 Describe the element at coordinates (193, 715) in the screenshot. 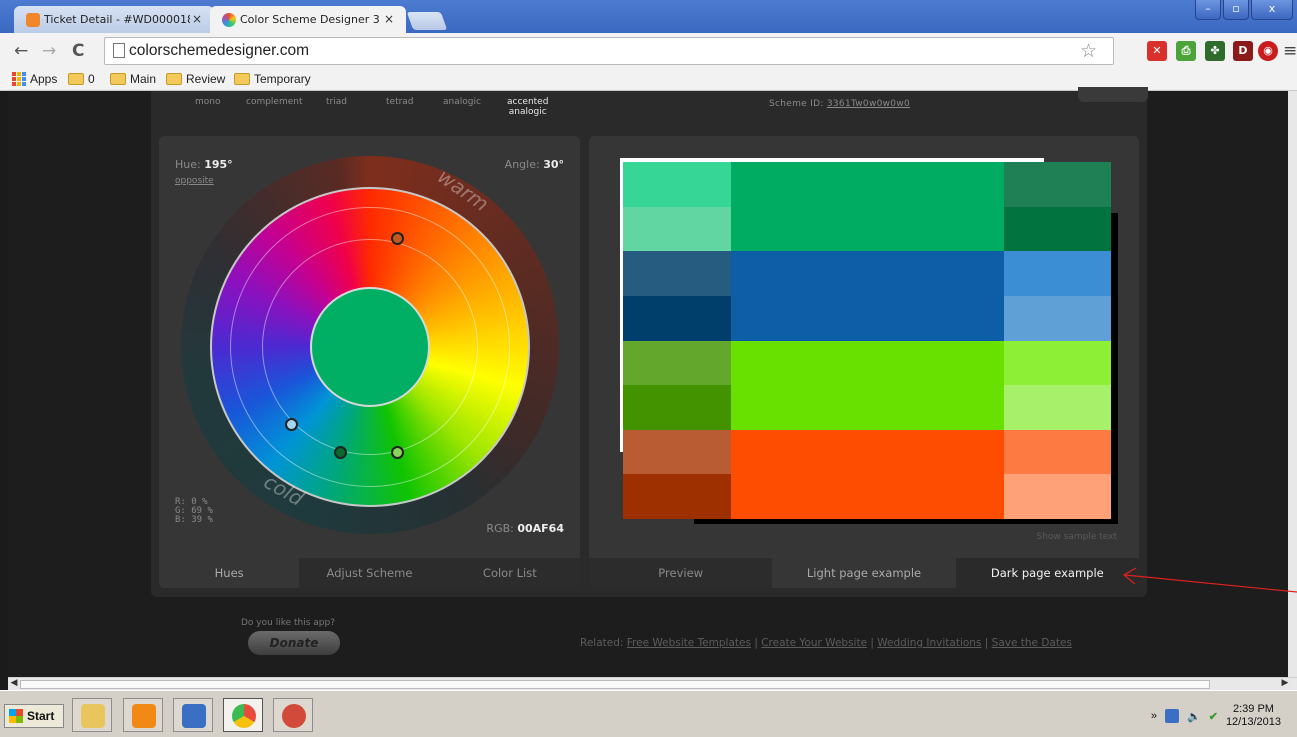

I see `taskbar-network` at that location.